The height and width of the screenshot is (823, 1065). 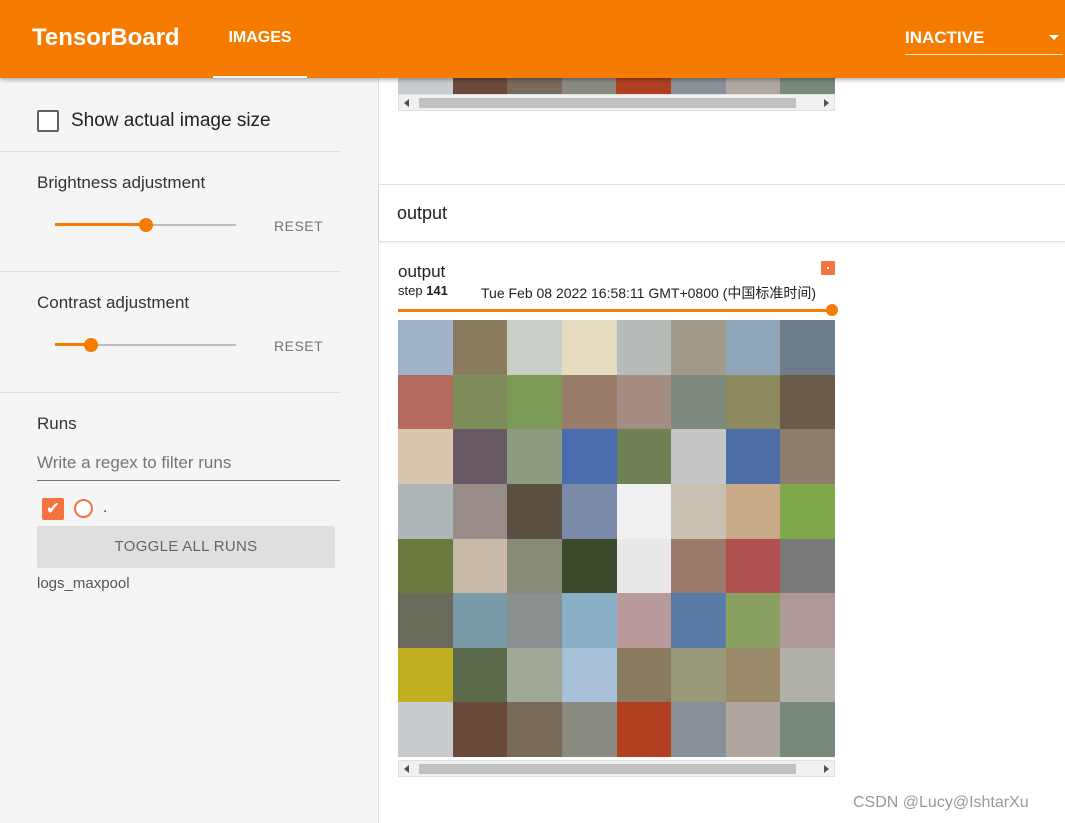 What do you see at coordinates (188, 464) in the screenshot?
I see `runs-filter-input: Write a regex to filter runs` at bounding box center [188, 464].